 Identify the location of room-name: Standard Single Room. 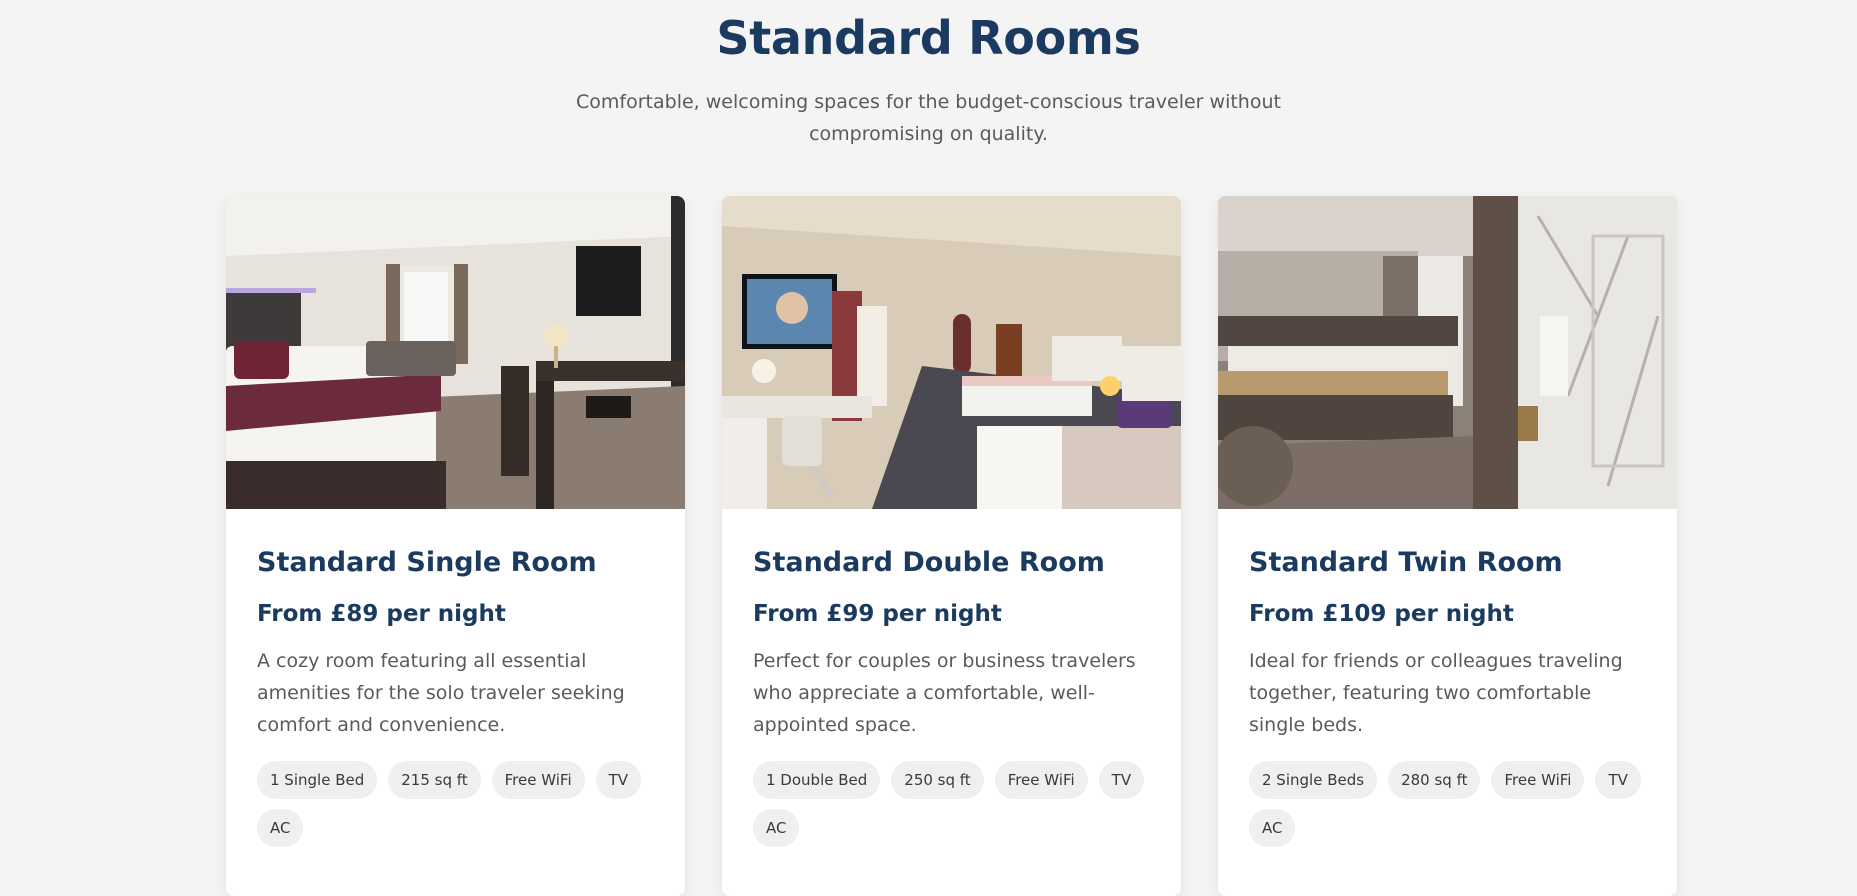
(427, 562).